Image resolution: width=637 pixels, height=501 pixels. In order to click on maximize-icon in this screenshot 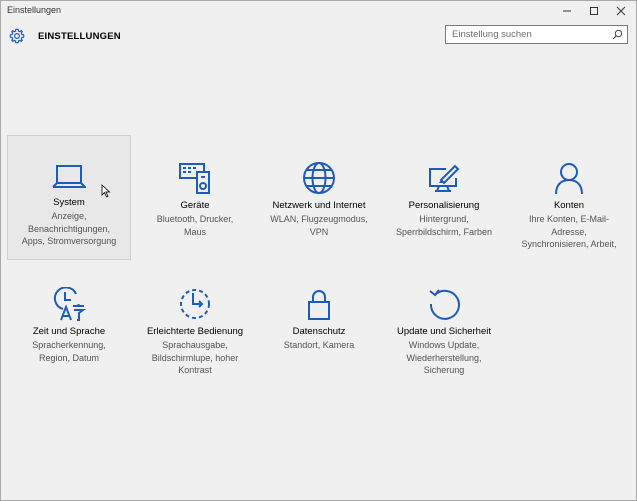, I will do `click(594, 11)`.